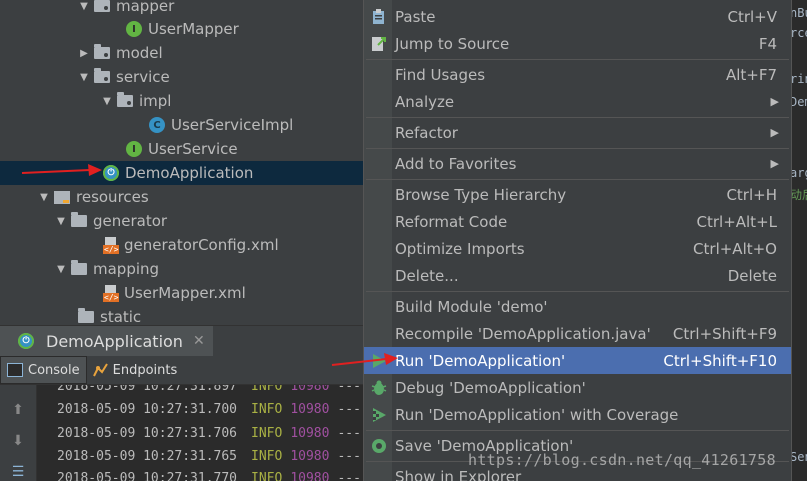 This screenshot has width=807, height=481. Describe the element at coordinates (364, 359) in the screenshot. I see `annotation-arrow-run` at that location.